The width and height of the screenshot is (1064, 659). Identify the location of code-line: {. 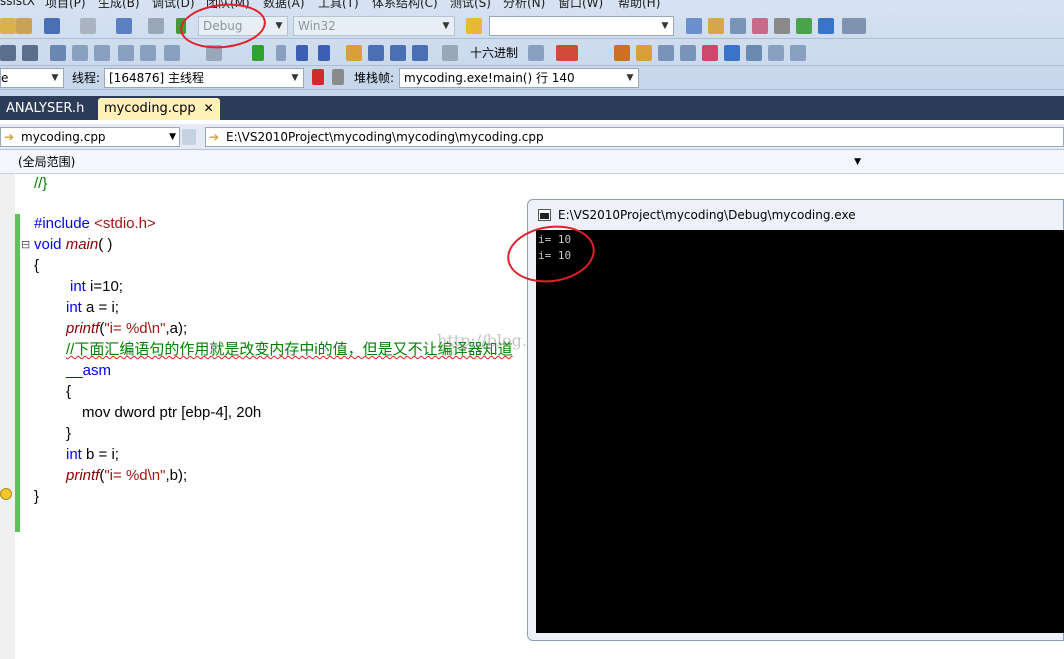
(69, 391).